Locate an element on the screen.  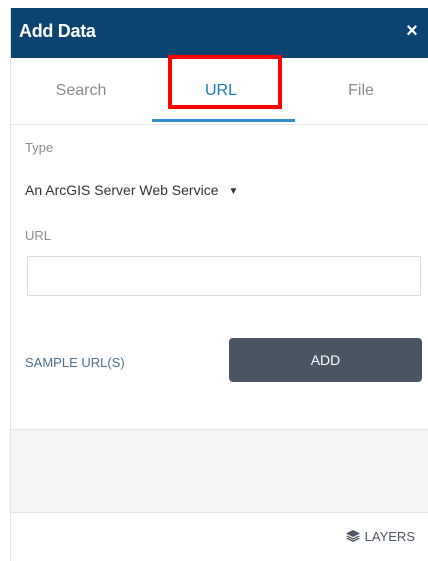
type-label: Type is located at coordinates (39, 147).